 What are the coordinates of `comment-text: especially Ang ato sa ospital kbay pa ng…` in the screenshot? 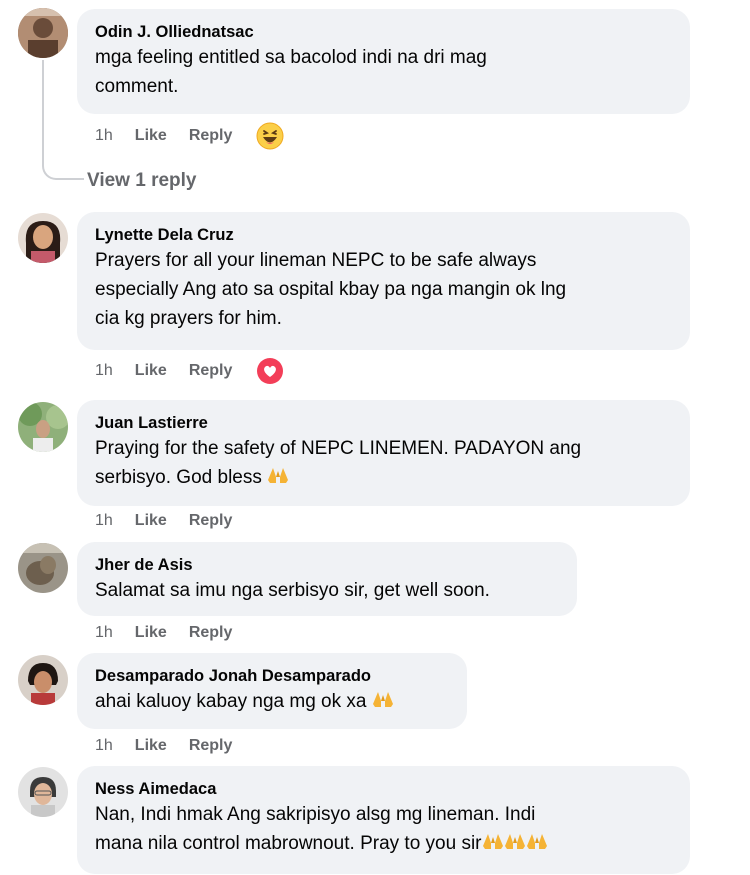 It's located at (331, 289).